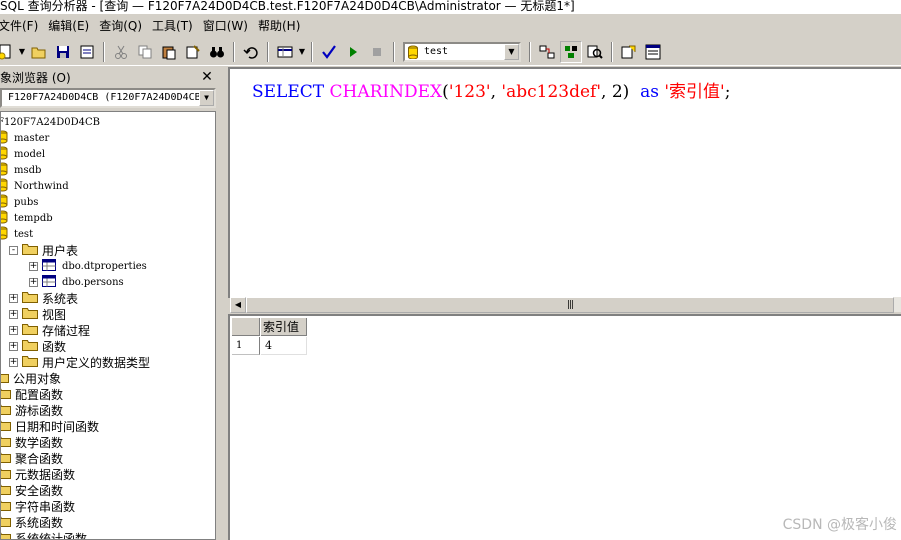  I want to click on tree-function-folder: 系统统计函数, so click(44, 534).